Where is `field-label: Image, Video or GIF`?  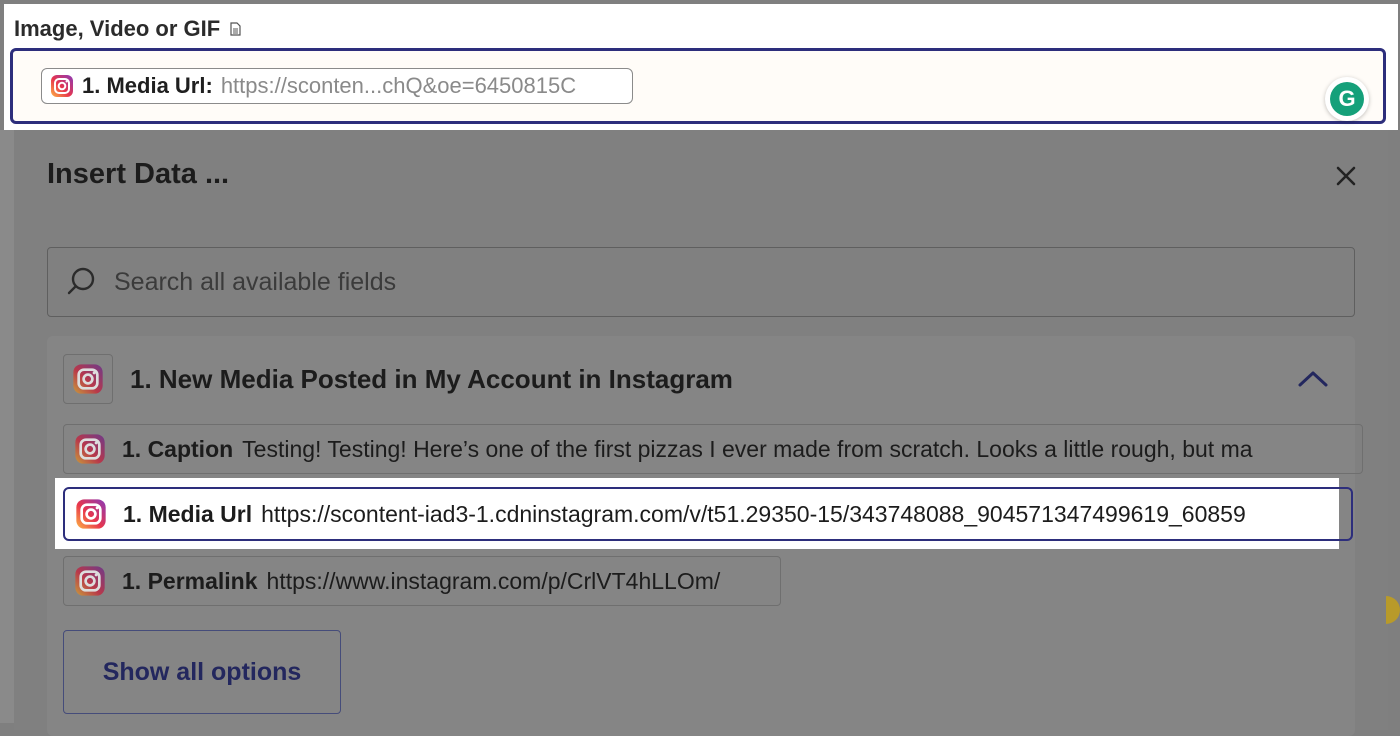
field-label: Image, Video or GIF is located at coordinates (127, 29).